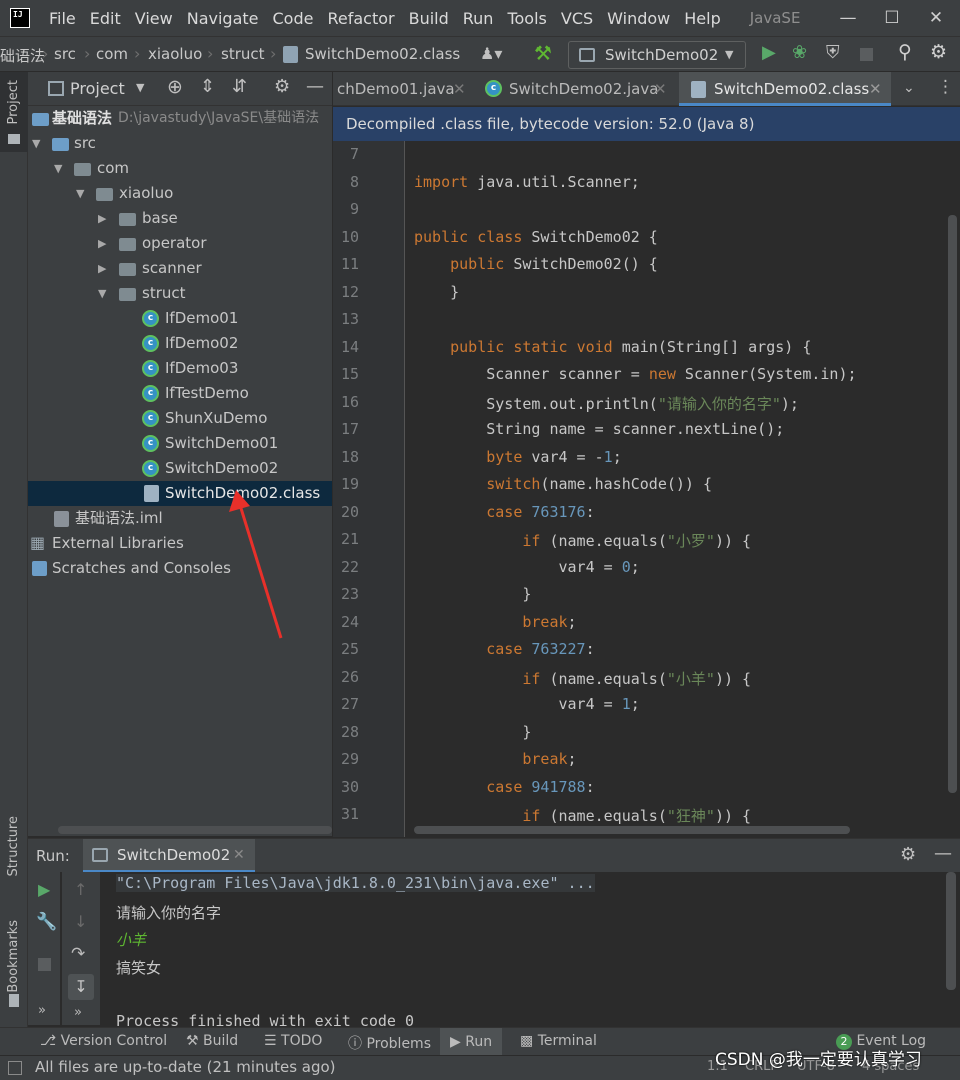  Describe the element at coordinates (478, 18) in the screenshot. I see `menu-run: Run` at that location.